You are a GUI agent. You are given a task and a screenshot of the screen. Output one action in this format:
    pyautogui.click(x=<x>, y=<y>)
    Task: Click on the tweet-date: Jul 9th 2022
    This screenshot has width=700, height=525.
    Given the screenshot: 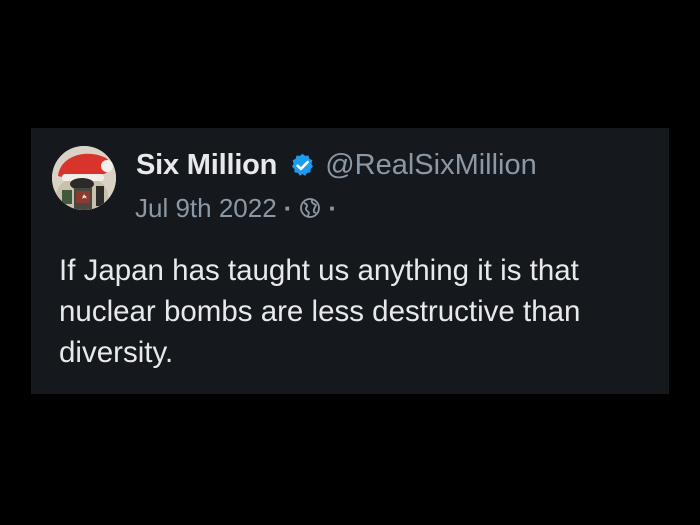 What is the action you would take?
    pyautogui.click(x=206, y=208)
    